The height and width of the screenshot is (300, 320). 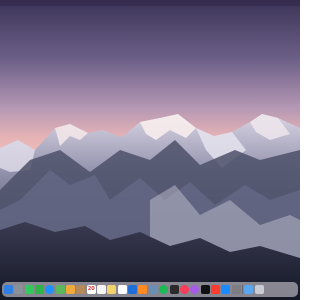 I want to click on tv-icon, so click(x=205, y=289).